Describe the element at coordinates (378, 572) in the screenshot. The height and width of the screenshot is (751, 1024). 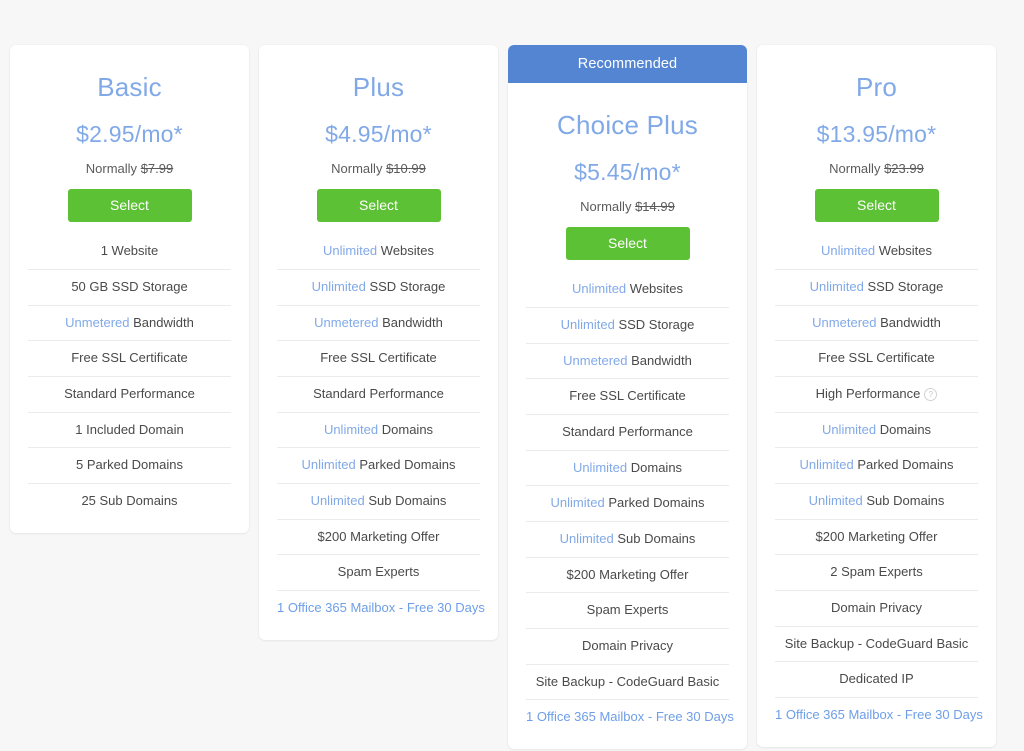
I see `feature-label: Spam Experts` at that location.